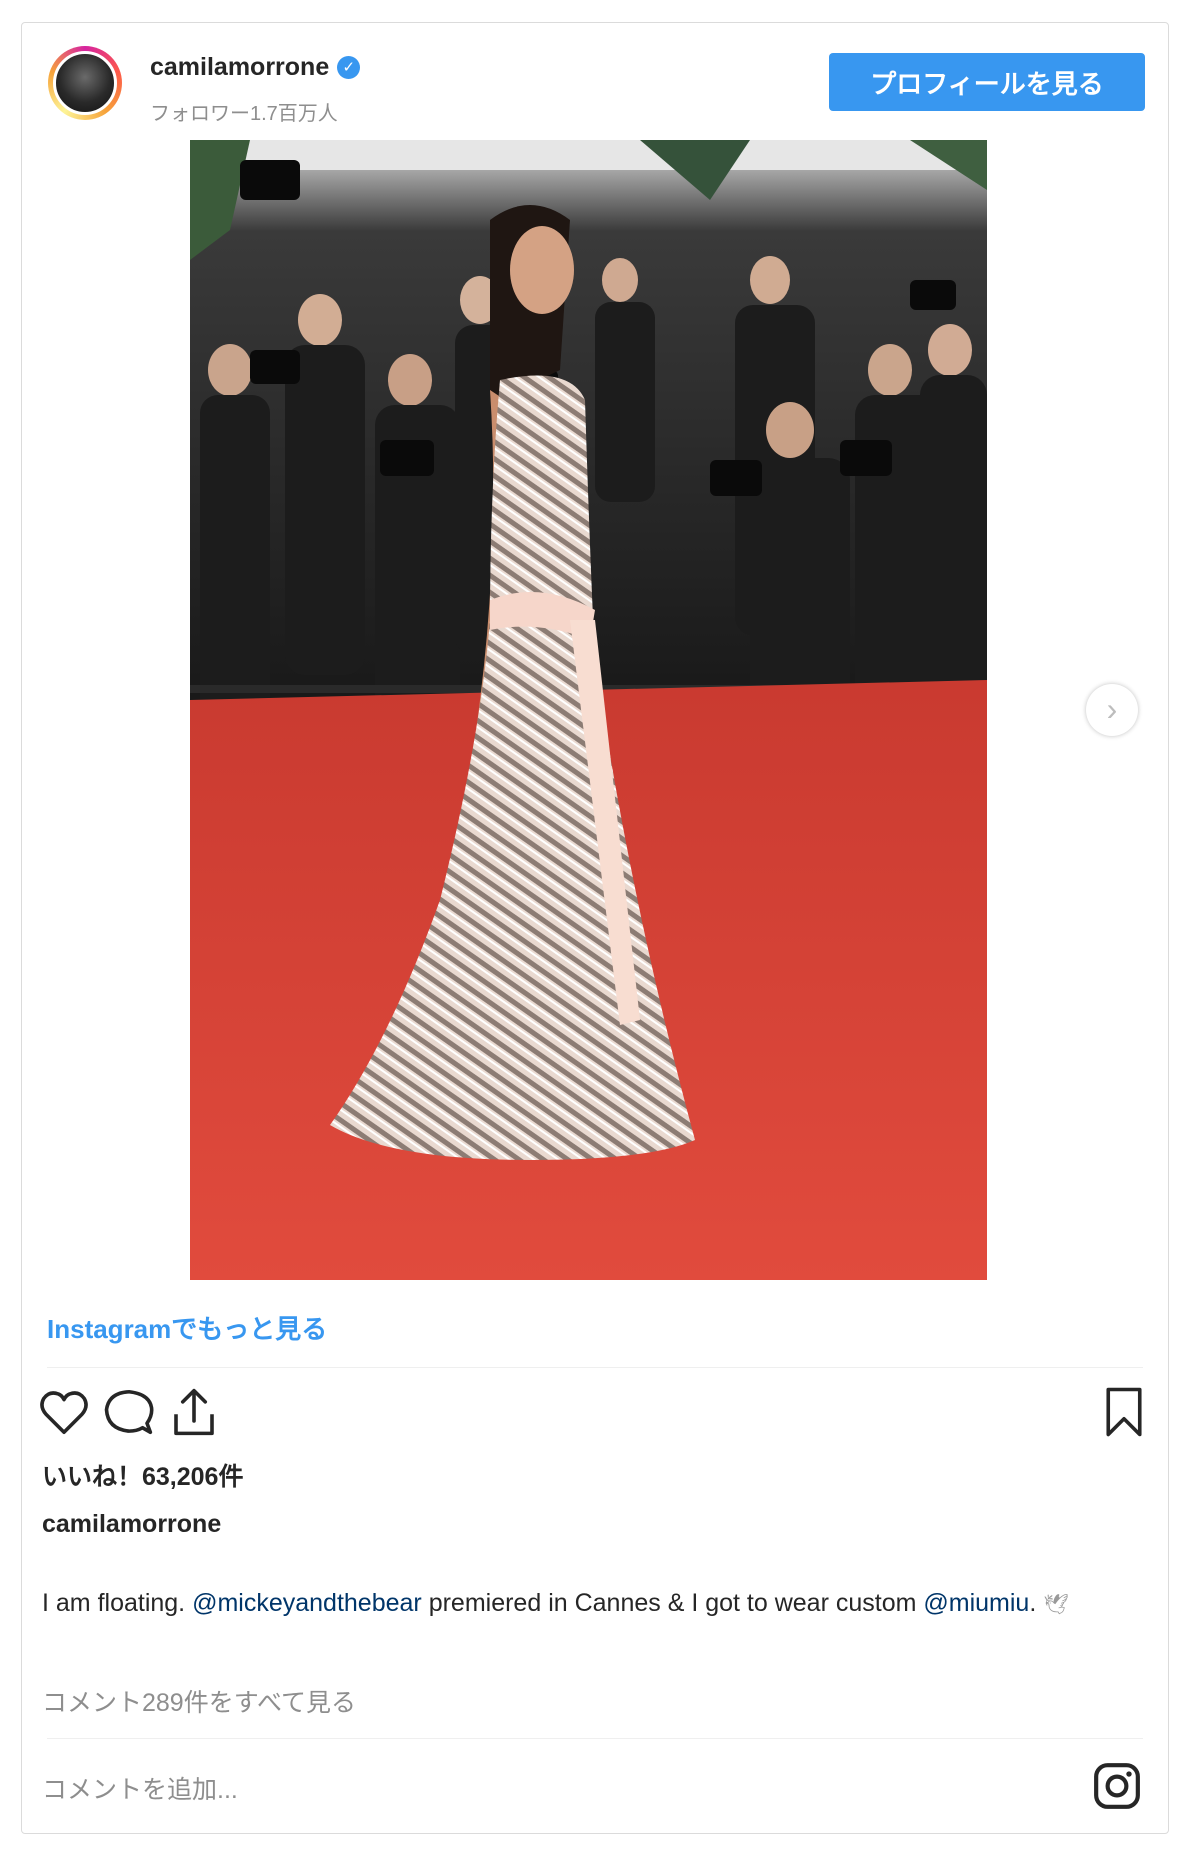 Image resolution: width=1200 pixels, height=1855 pixels. What do you see at coordinates (1036, 1603) in the screenshot?
I see `caption-text: .` at bounding box center [1036, 1603].